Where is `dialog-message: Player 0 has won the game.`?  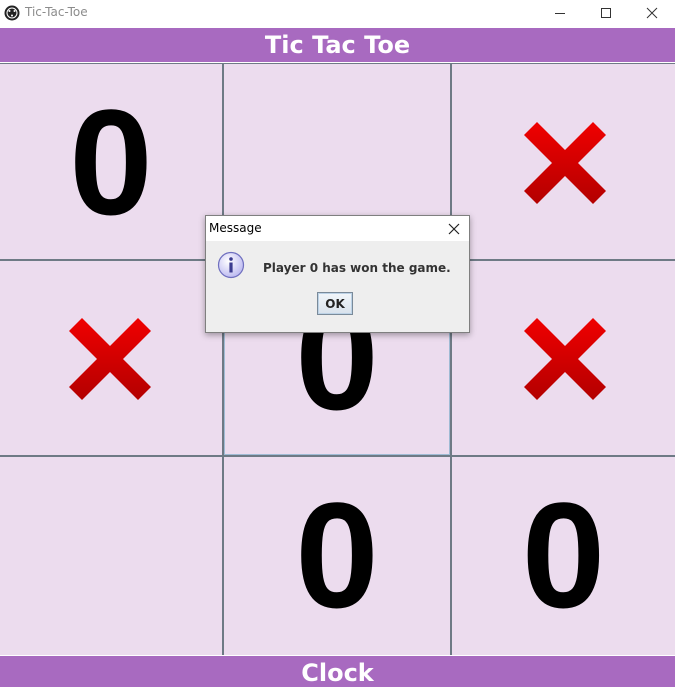 dialog-message: Player 0 has won the game. is located at coordinates (357, 268).